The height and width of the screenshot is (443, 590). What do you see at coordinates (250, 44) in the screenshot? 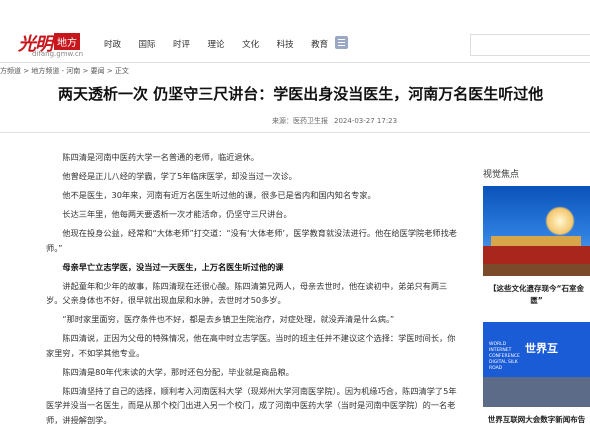
I see `nav-item-culture: 文化` at bounding box center [250, 44].